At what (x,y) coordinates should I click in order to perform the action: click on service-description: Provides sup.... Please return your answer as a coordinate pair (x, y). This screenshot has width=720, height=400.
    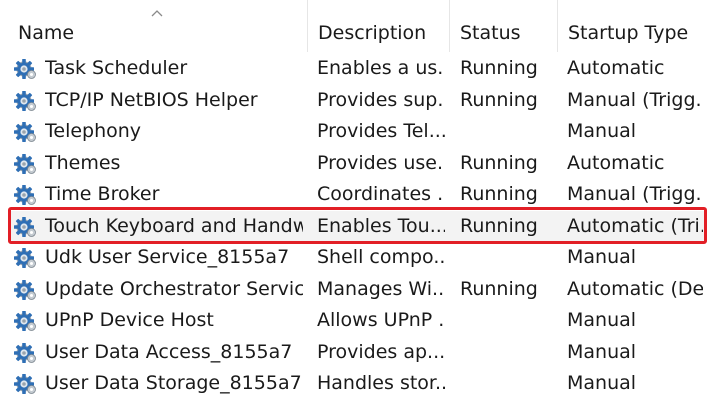
    Looking at the image, I should click on (381, 99).